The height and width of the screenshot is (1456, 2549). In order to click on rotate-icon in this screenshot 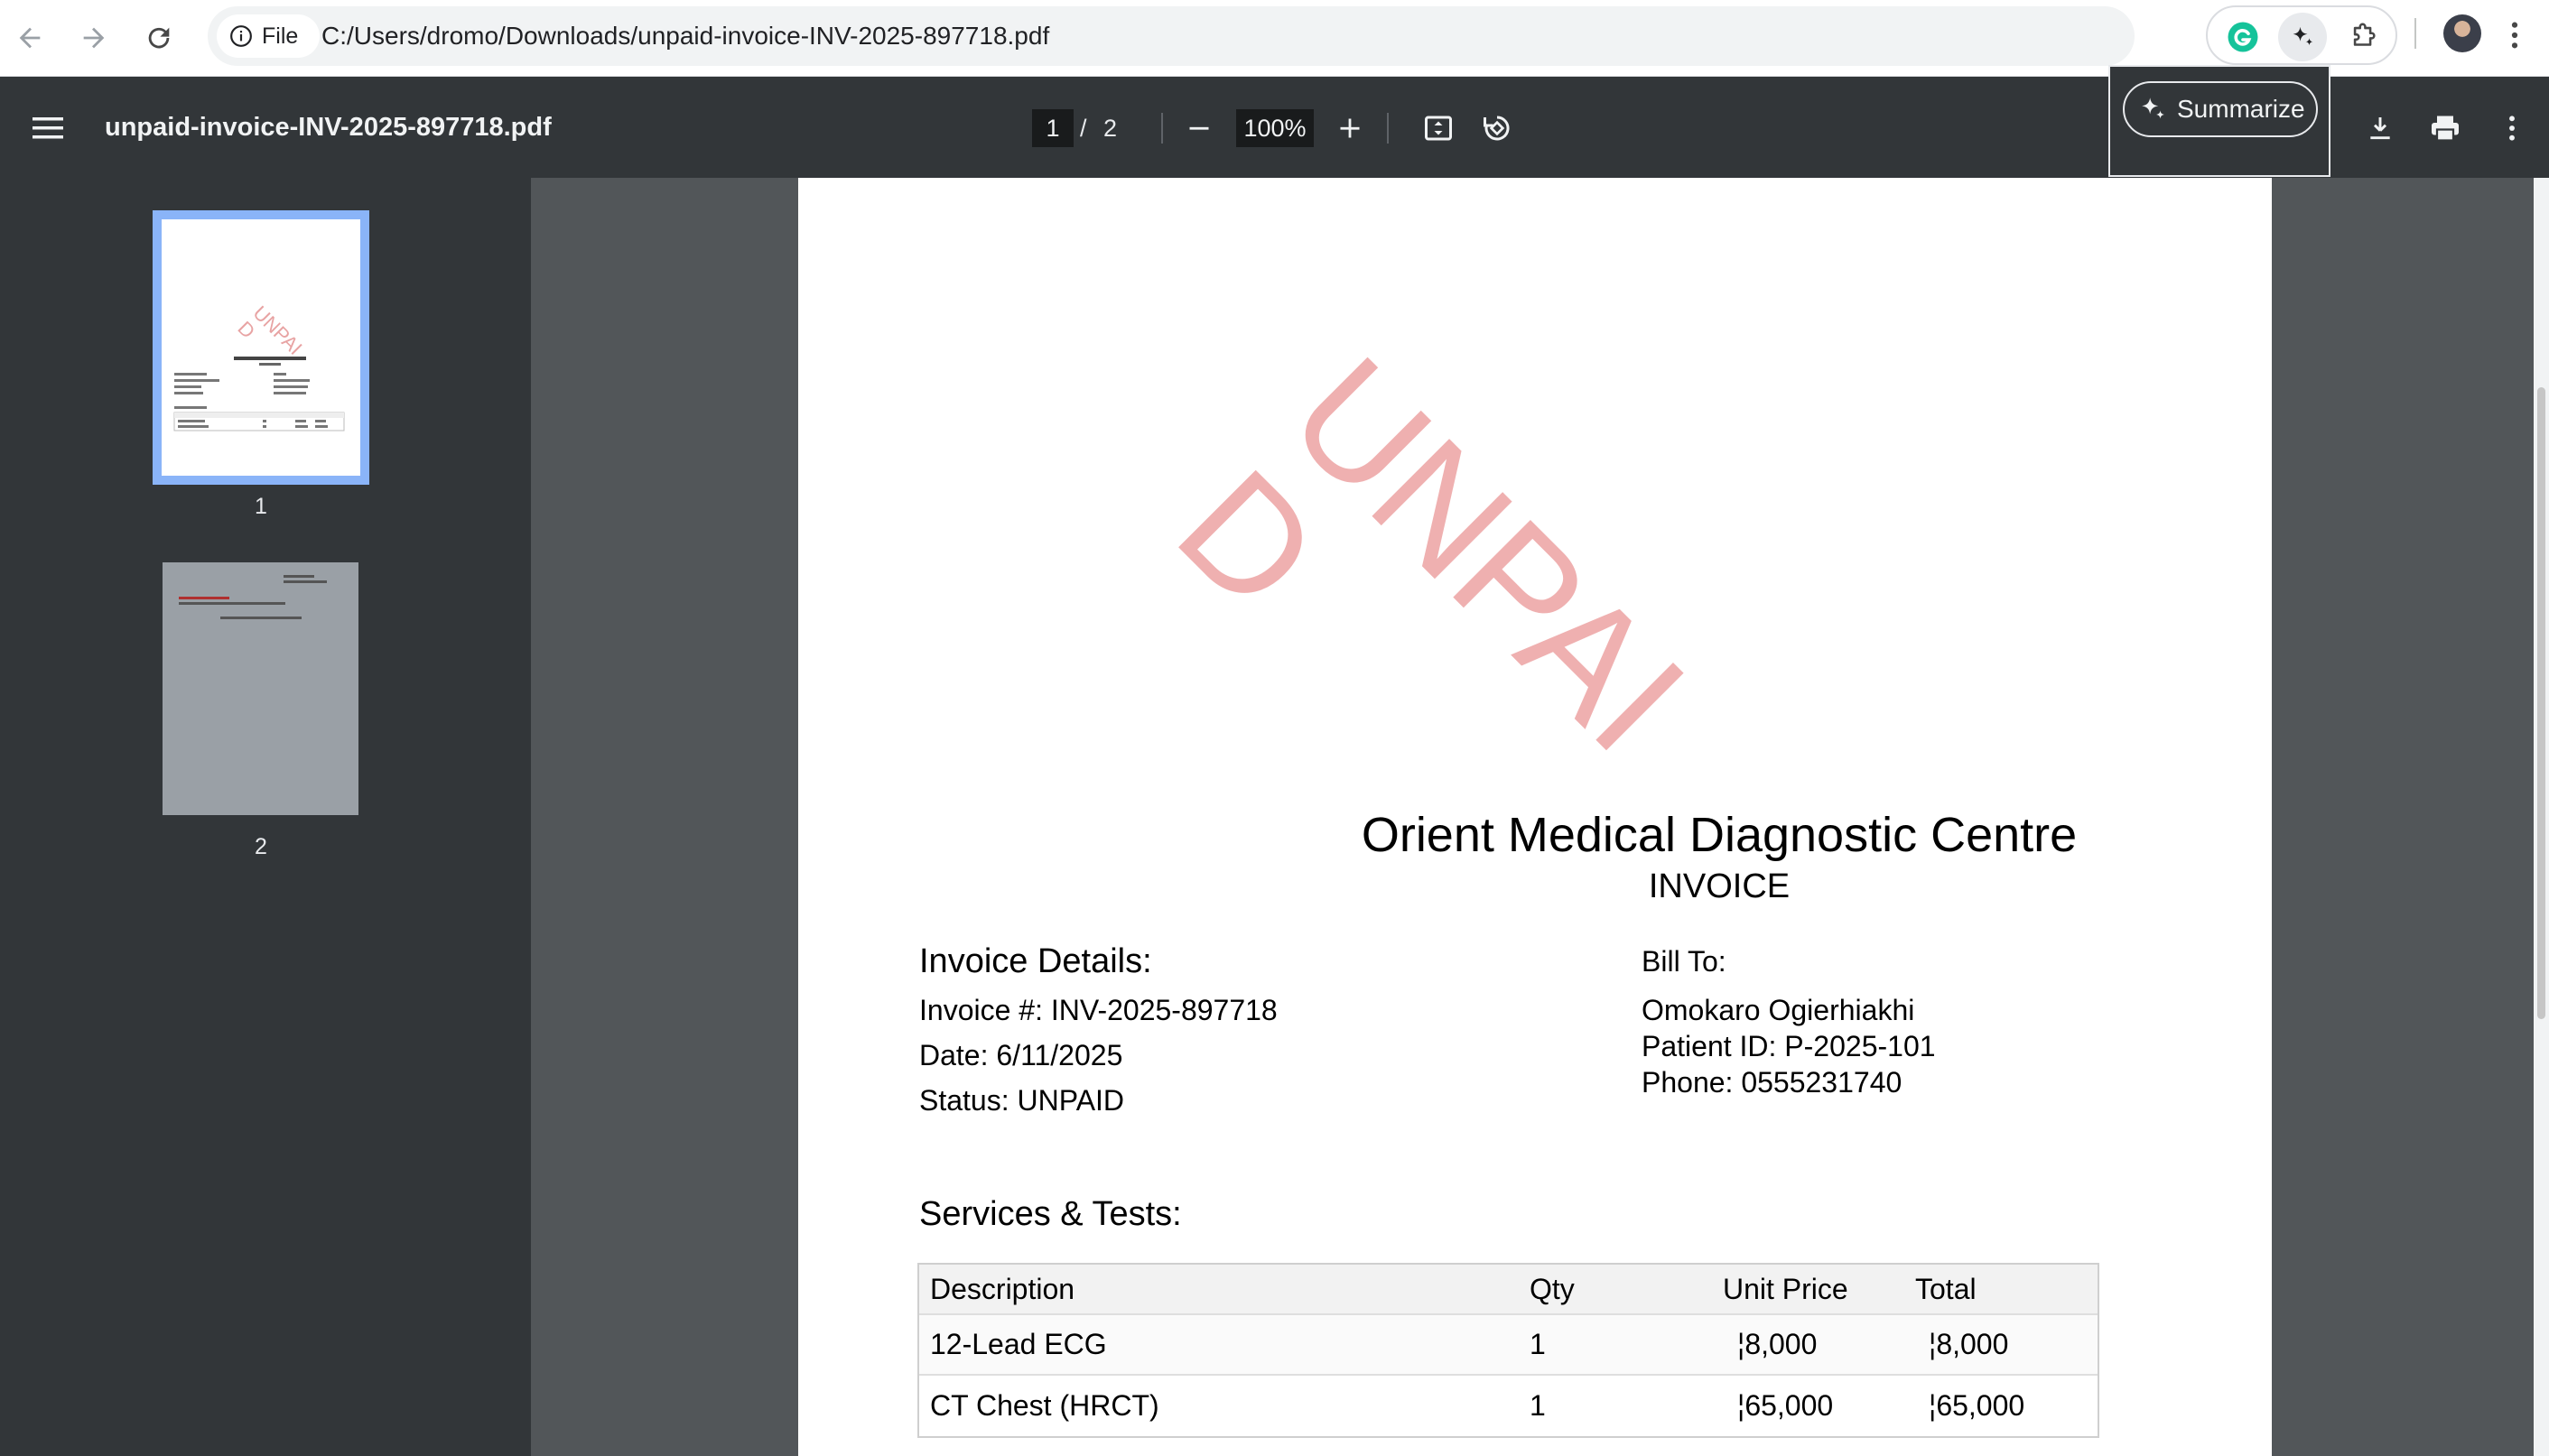, I will do `click(1497, 129)`.